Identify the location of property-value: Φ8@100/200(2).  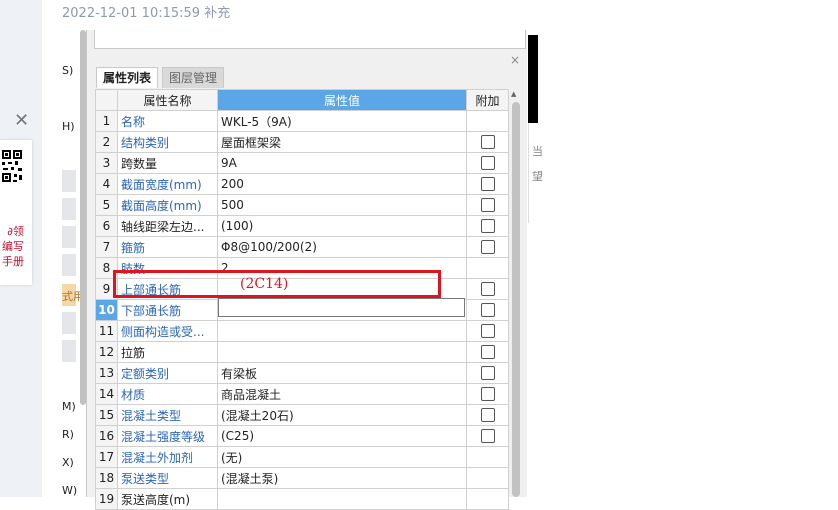
(342, 247).